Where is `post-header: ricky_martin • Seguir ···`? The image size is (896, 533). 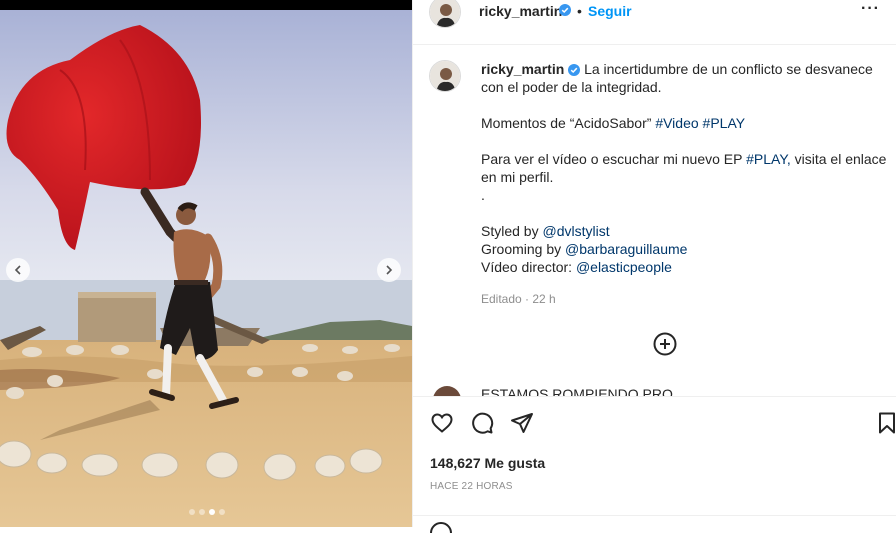
post-header: ricky_martin • Seguir ··· is located at coordinates (654, 22).